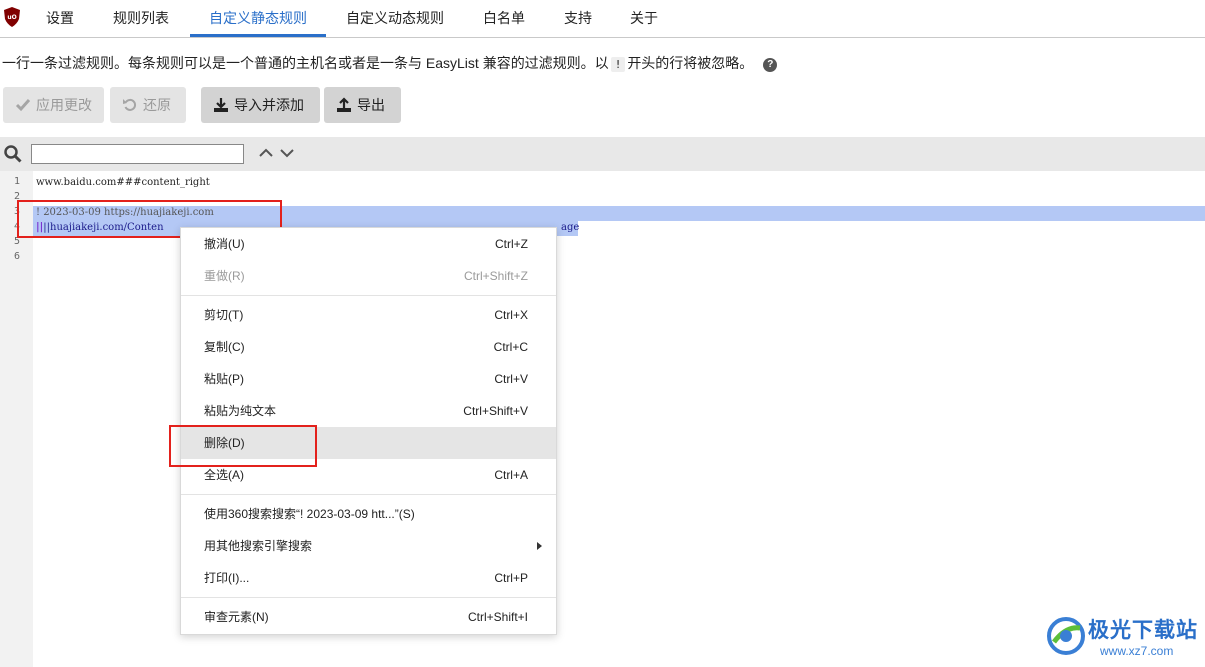 This screenshot has height=667, width=1205. What do you see at coordinates (539, 546) in the screenshot?
I see `submenu-arrow-icon` at bounding box center [539, 546].